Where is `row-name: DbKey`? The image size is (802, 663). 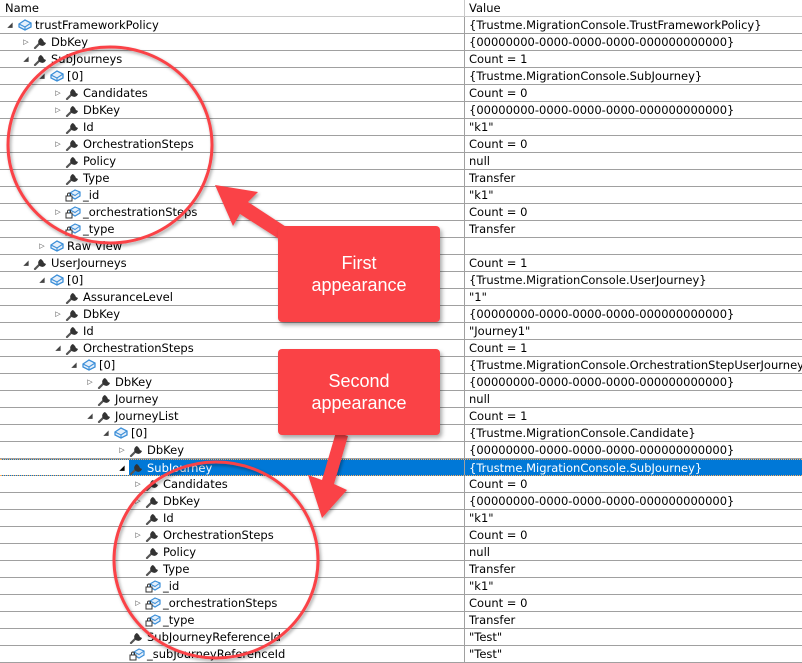 row-name: DbKey is located at coordinates (102, 110).